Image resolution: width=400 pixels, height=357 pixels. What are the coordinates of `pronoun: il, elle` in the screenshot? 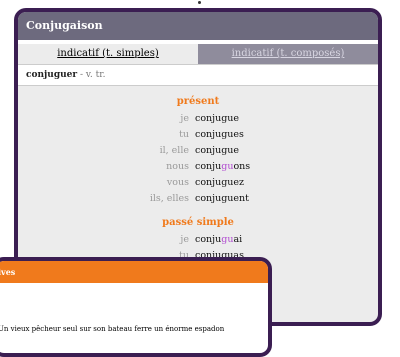 It's located at (174, 150).